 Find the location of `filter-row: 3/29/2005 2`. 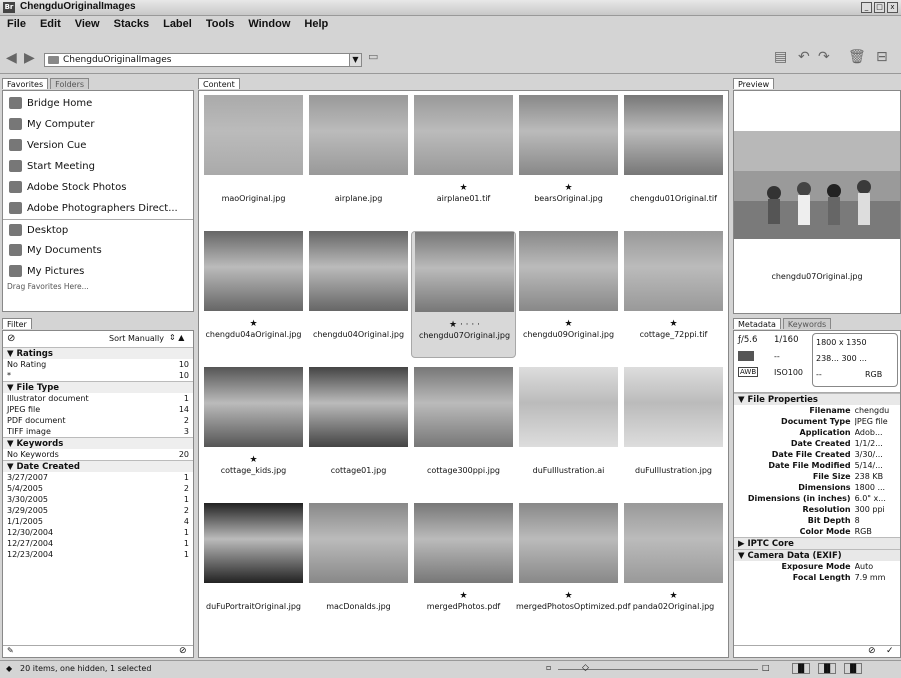

filter-row: 3/29/2005 2 is located at coordinates (98, 510).